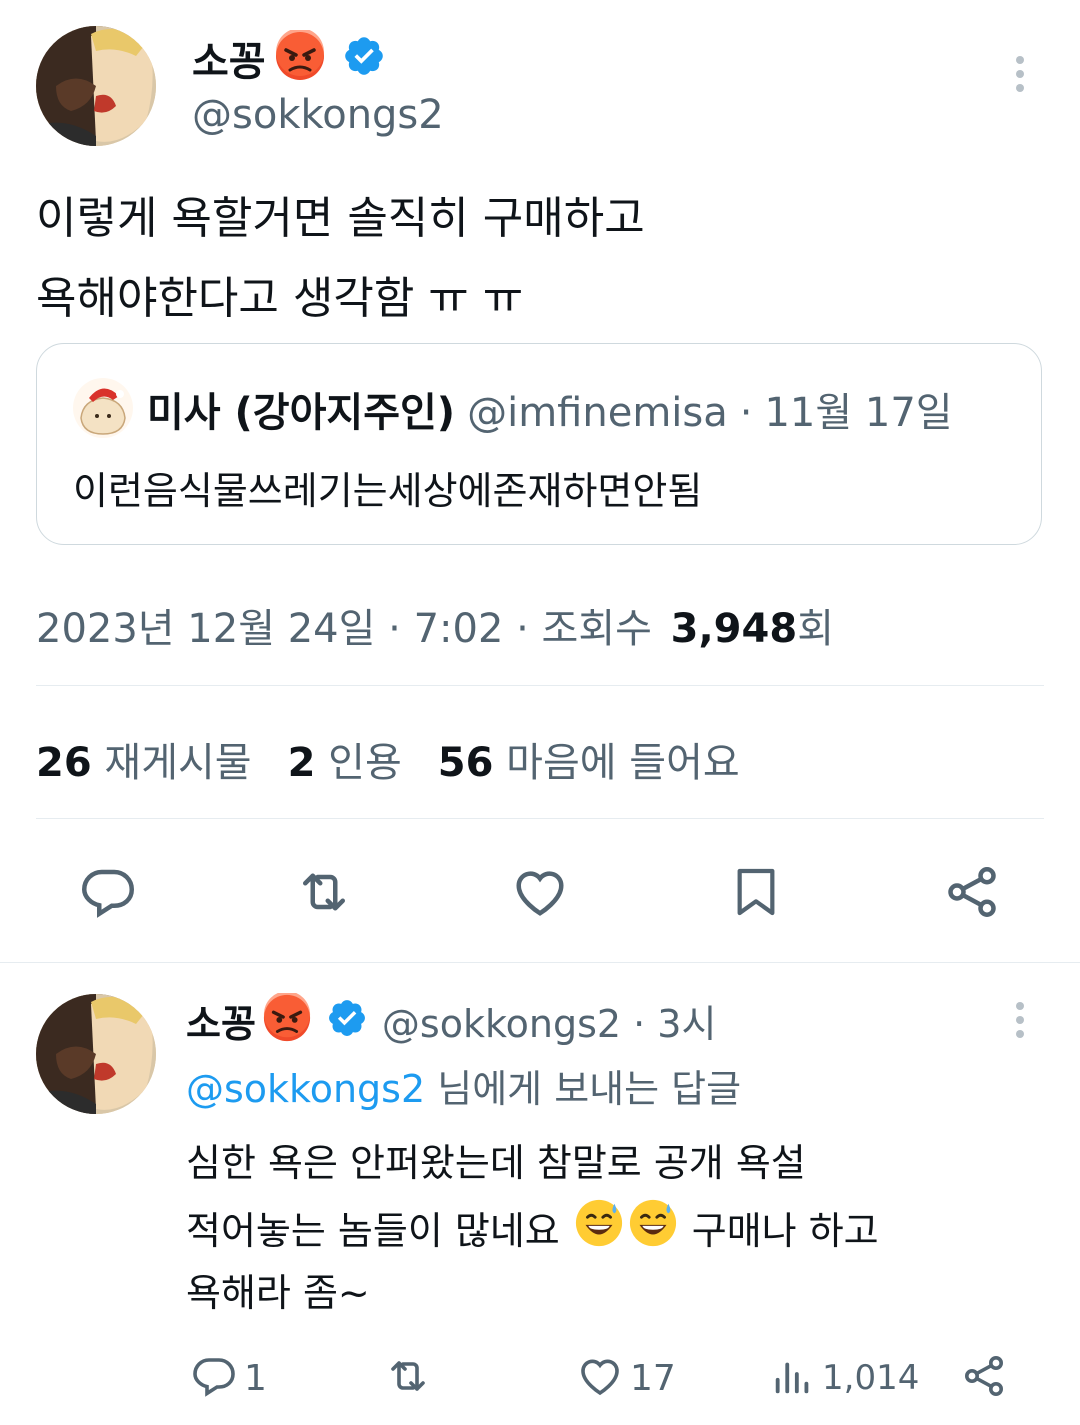 The width and height of the screenshot is (1080, 1425). I want to click on reply-count: 1, so click(255, 1378).